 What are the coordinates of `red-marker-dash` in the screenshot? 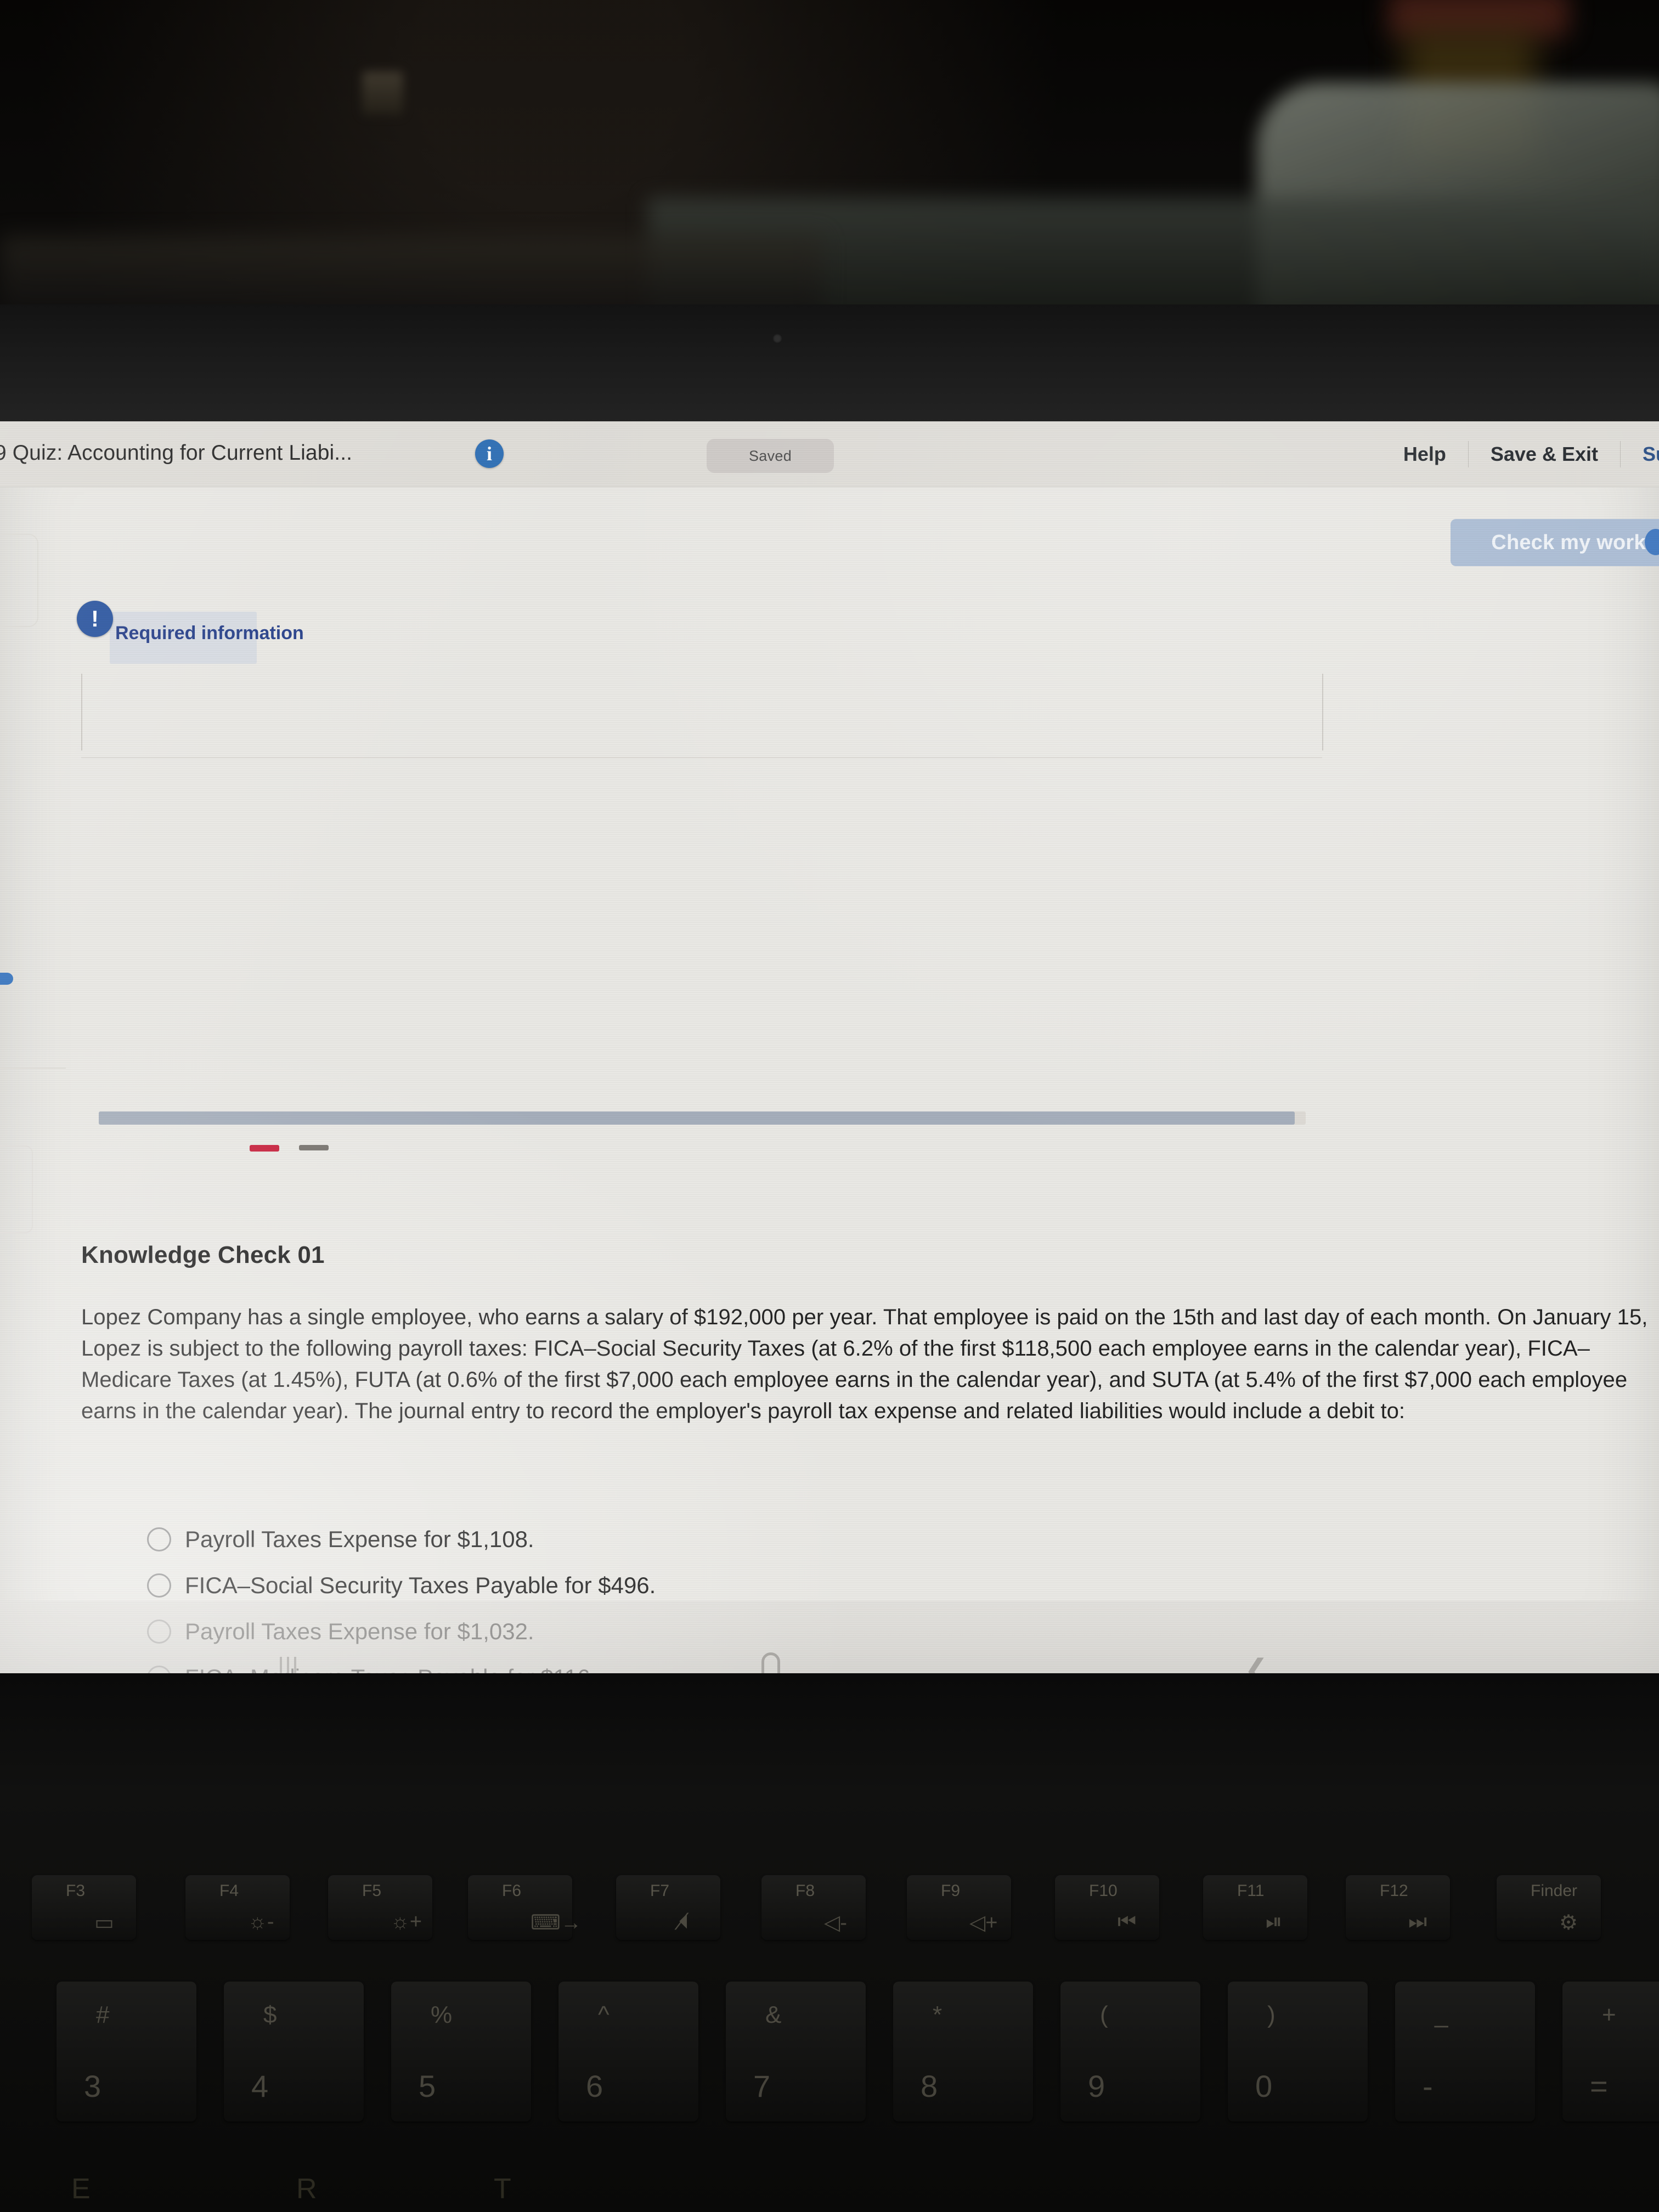 It's located at (264, 1149).